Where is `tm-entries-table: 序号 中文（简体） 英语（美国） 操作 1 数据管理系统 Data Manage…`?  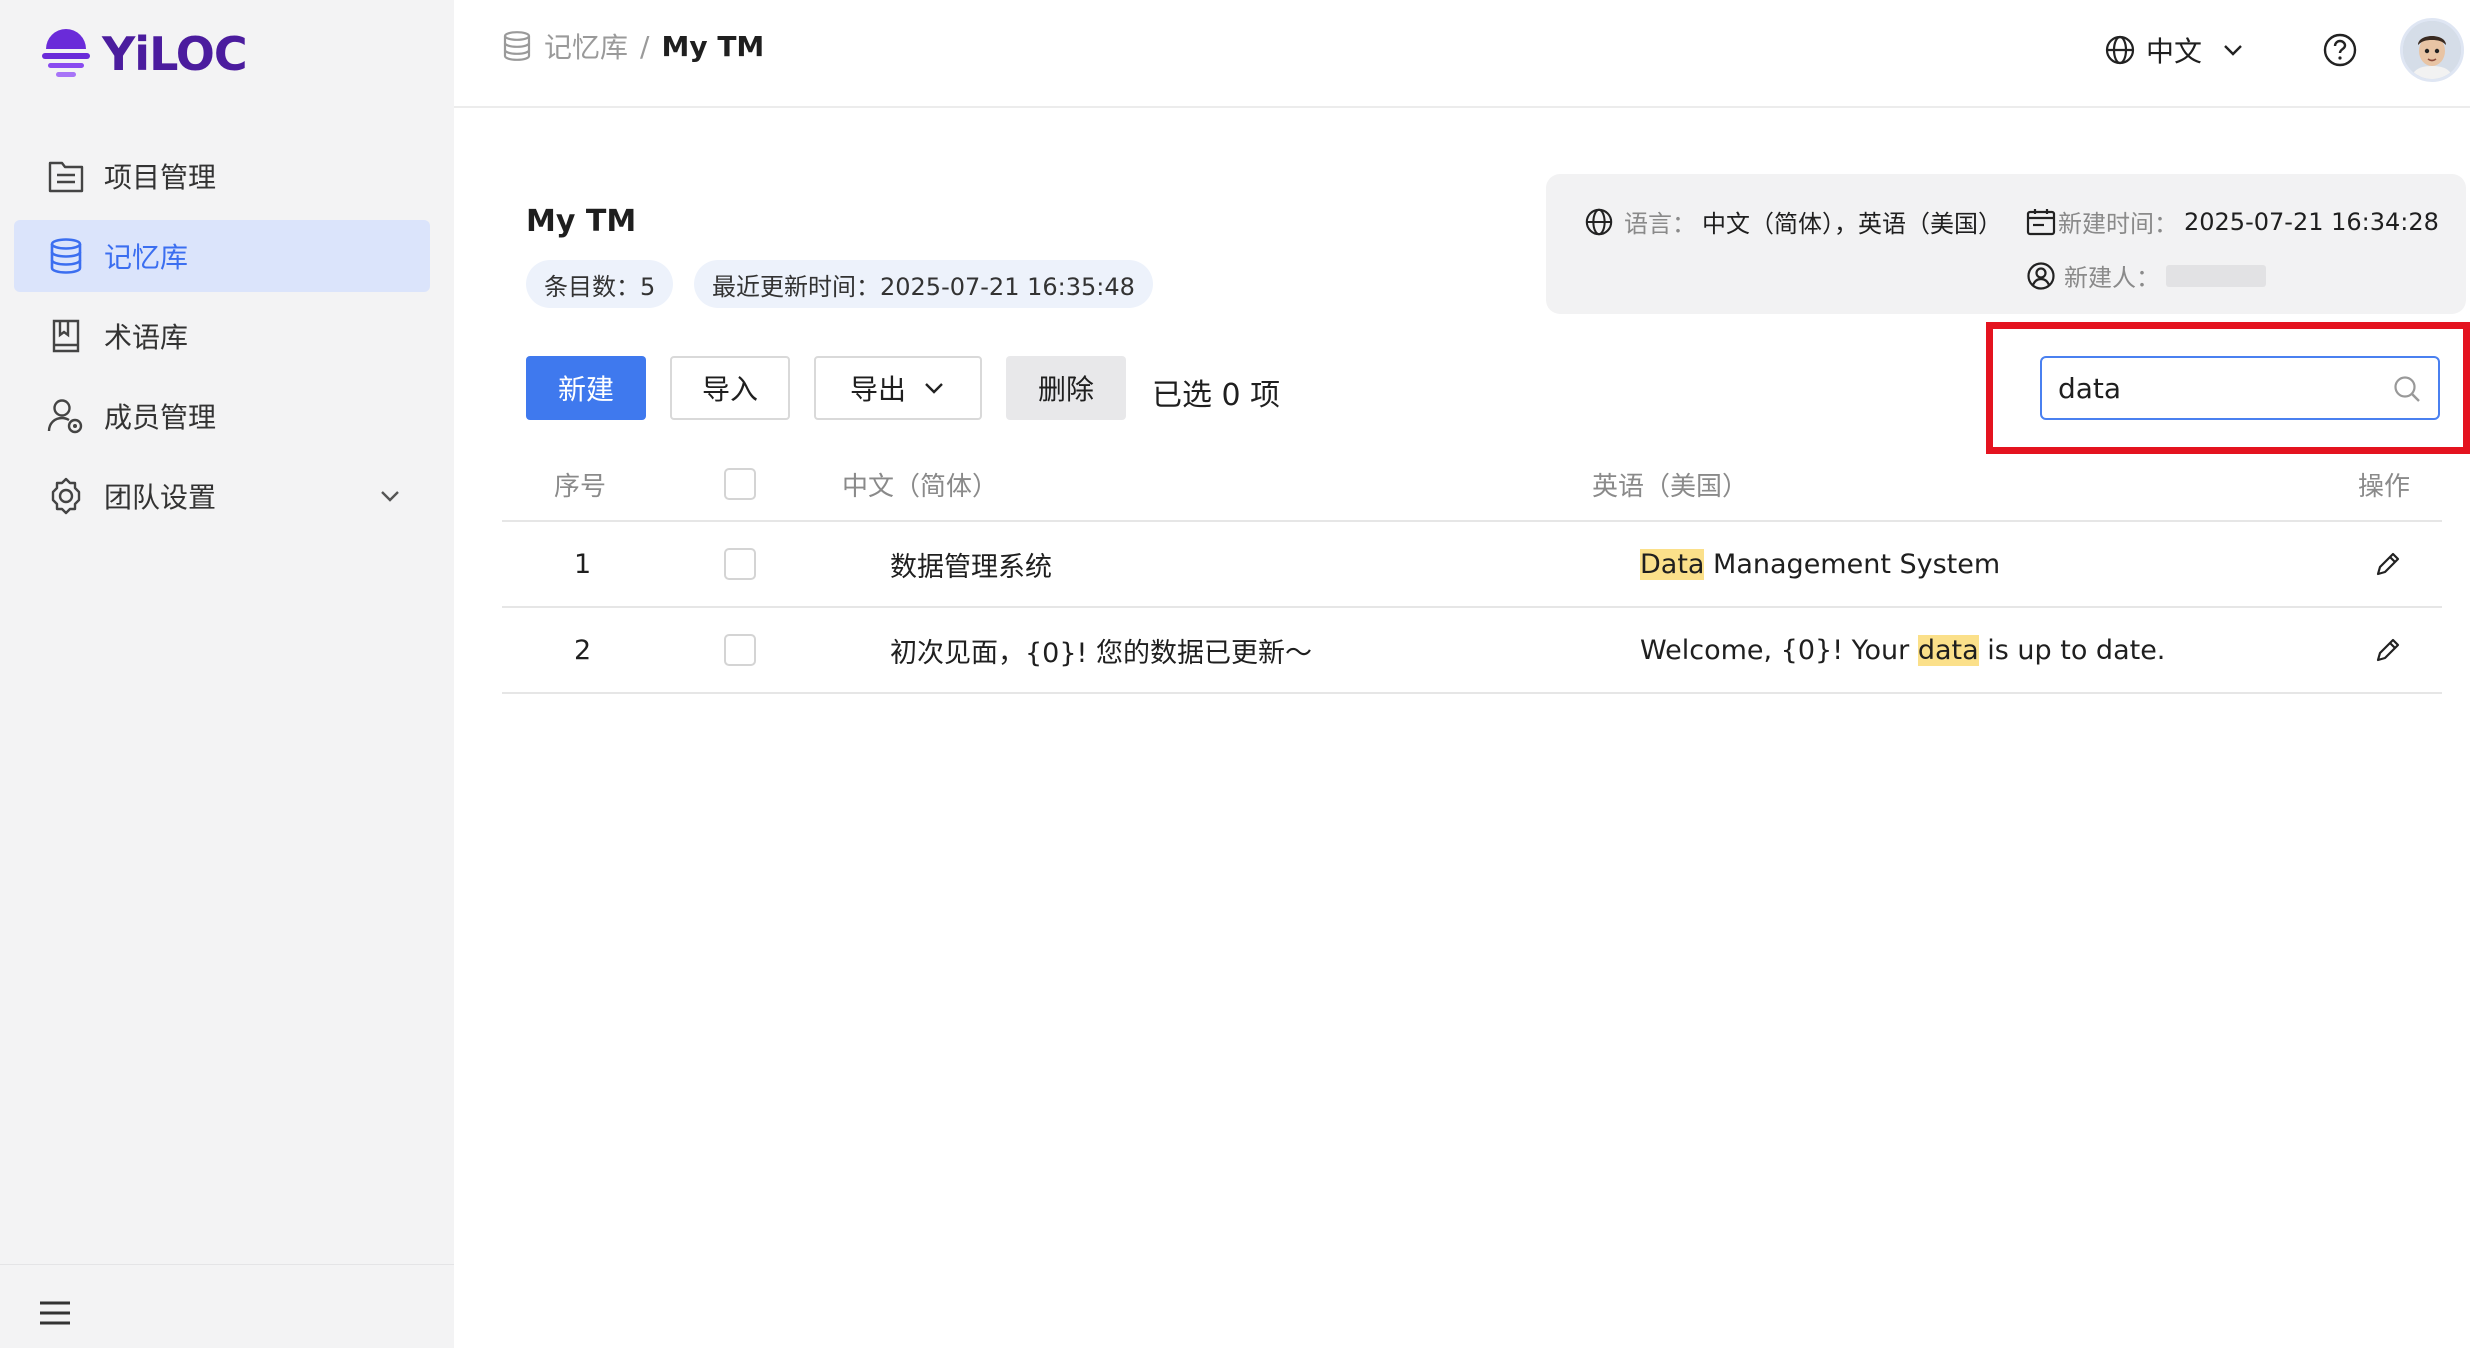
tm-entries-table: 序号 中文（简体） 英语（美国） 操作 1 数据管理系统 Data Manage… is located at coordinates (1472, 571).